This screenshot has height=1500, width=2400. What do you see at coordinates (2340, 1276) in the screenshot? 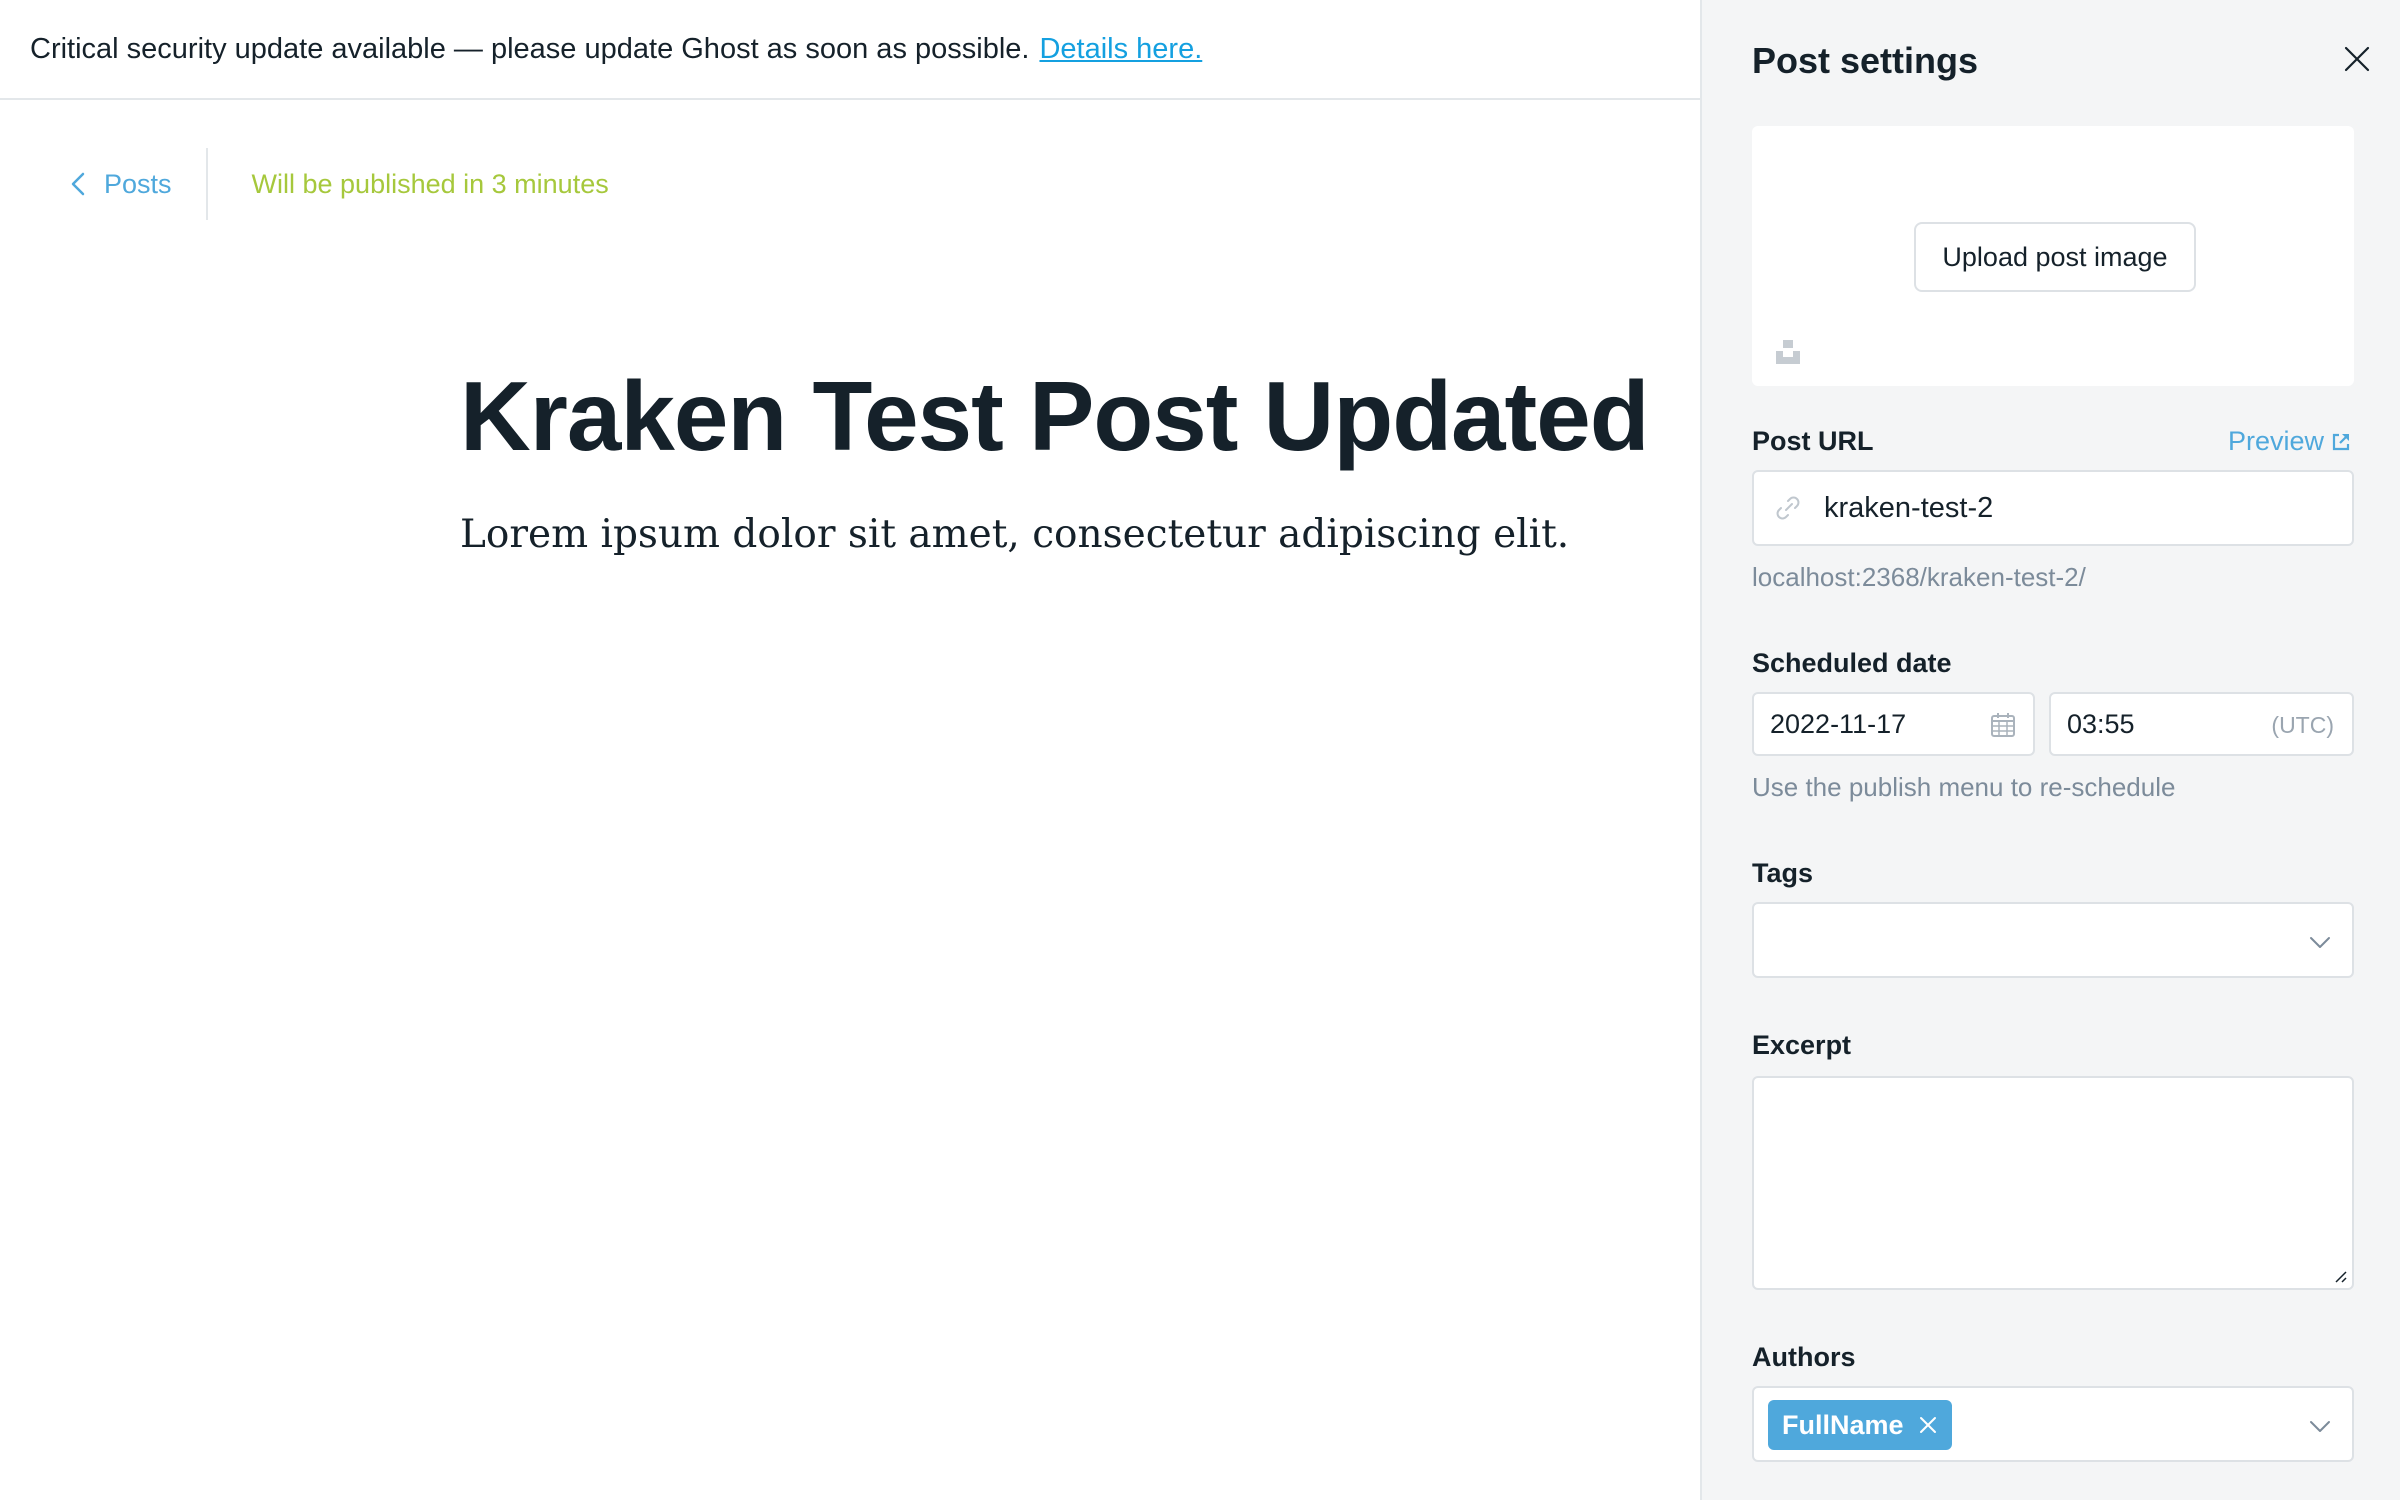
I see `resize-handle-icon` at bounding box center [2340, 1276].